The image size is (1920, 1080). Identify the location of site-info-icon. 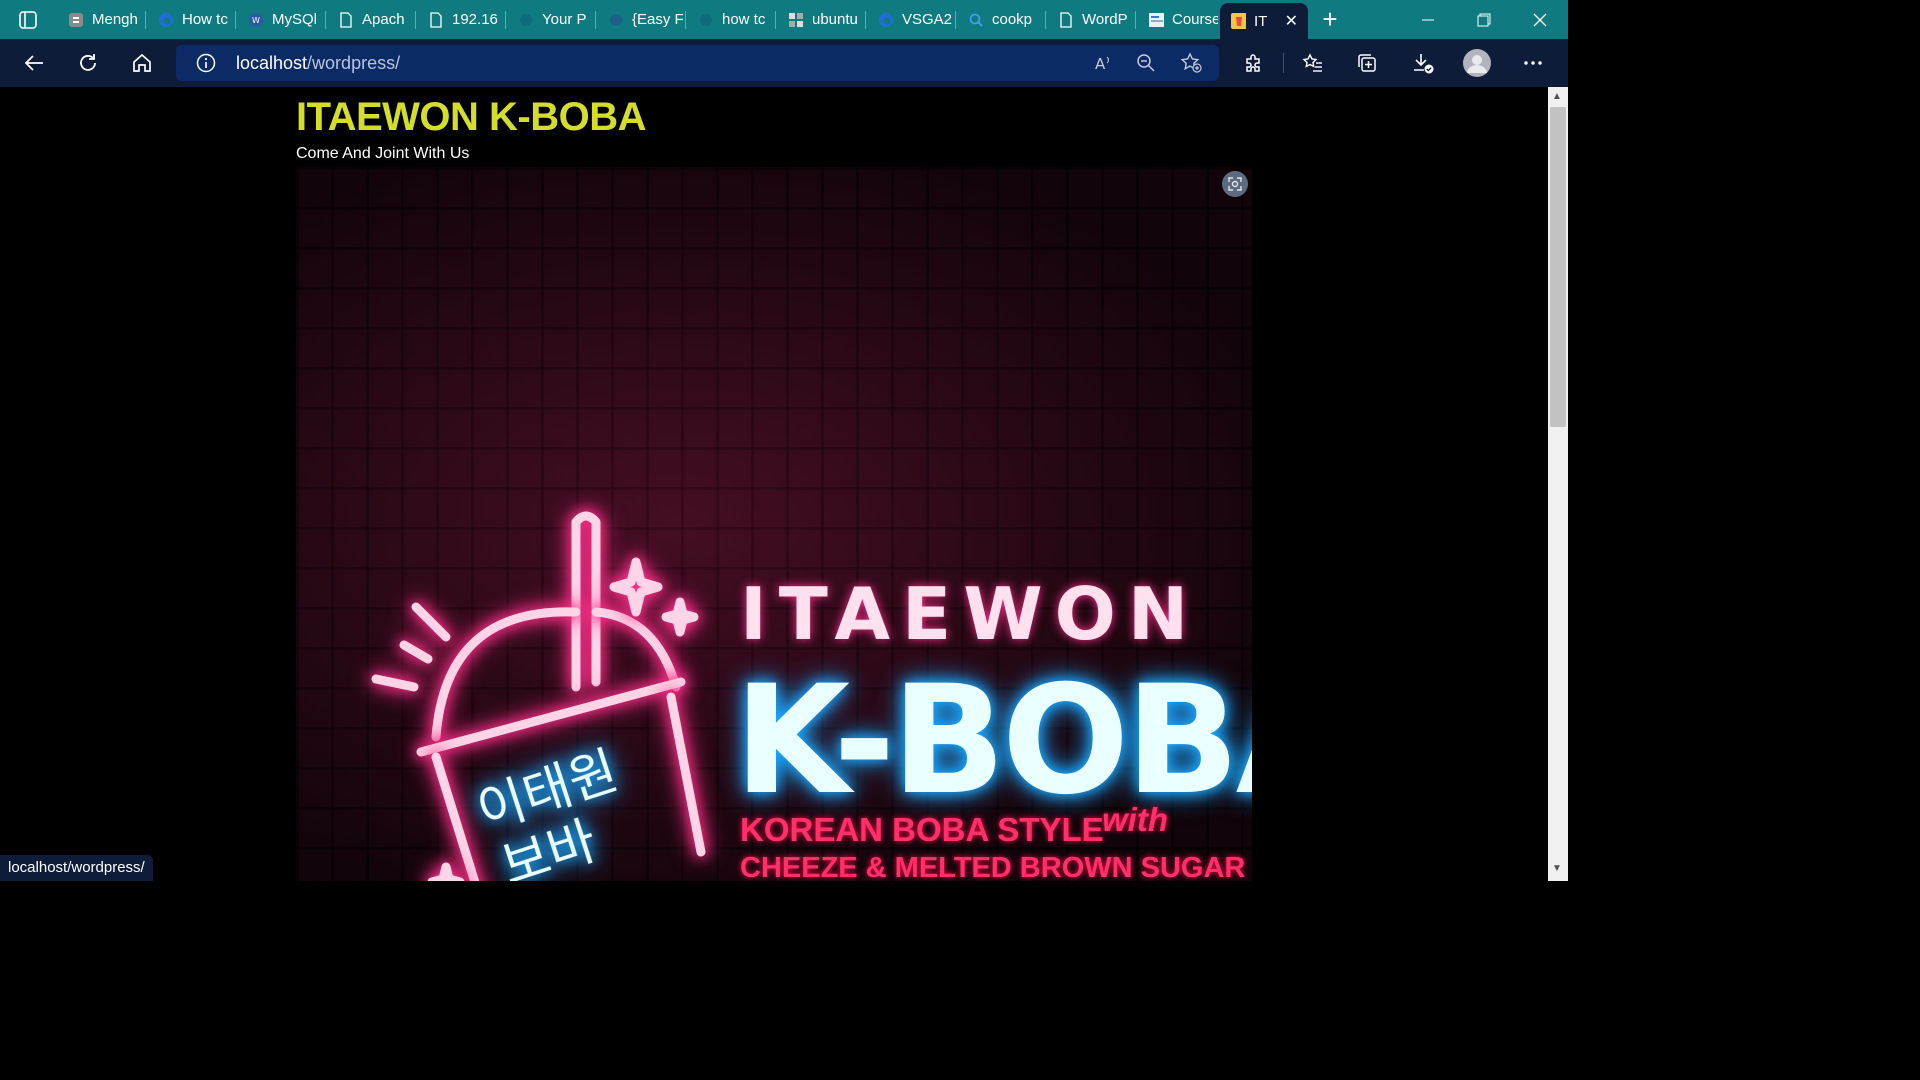
(206, 63).